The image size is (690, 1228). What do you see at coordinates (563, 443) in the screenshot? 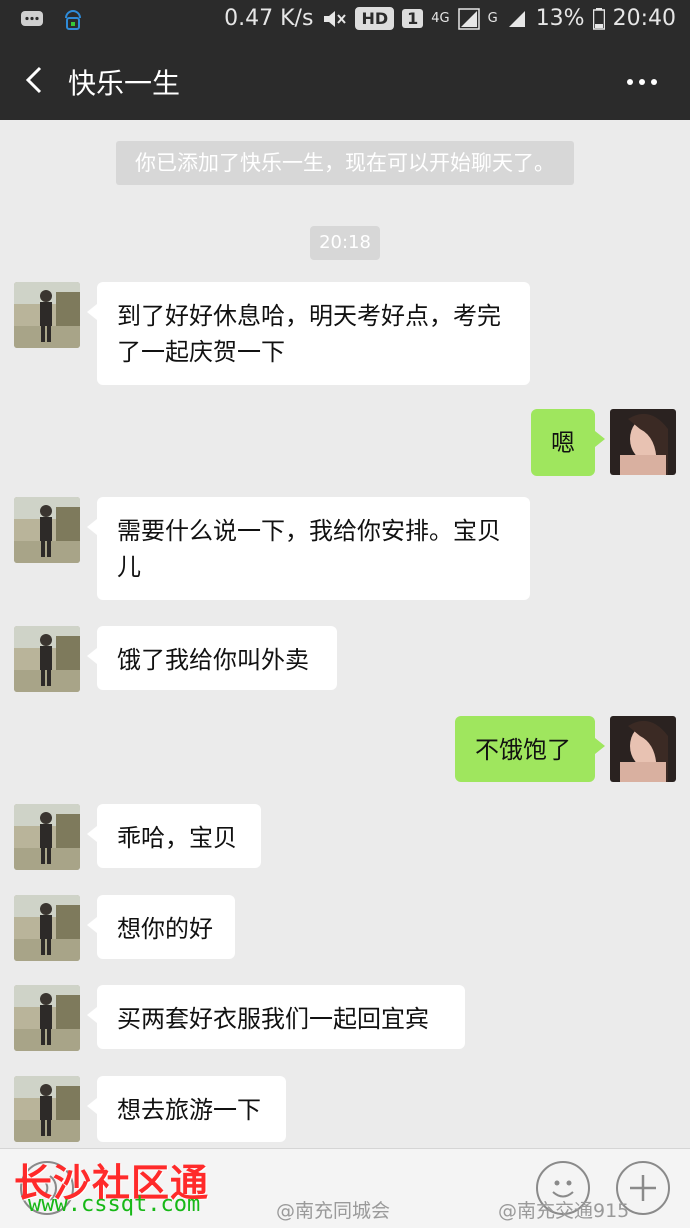
I see `message-line: 嗯` at bounding box center [563, 443].